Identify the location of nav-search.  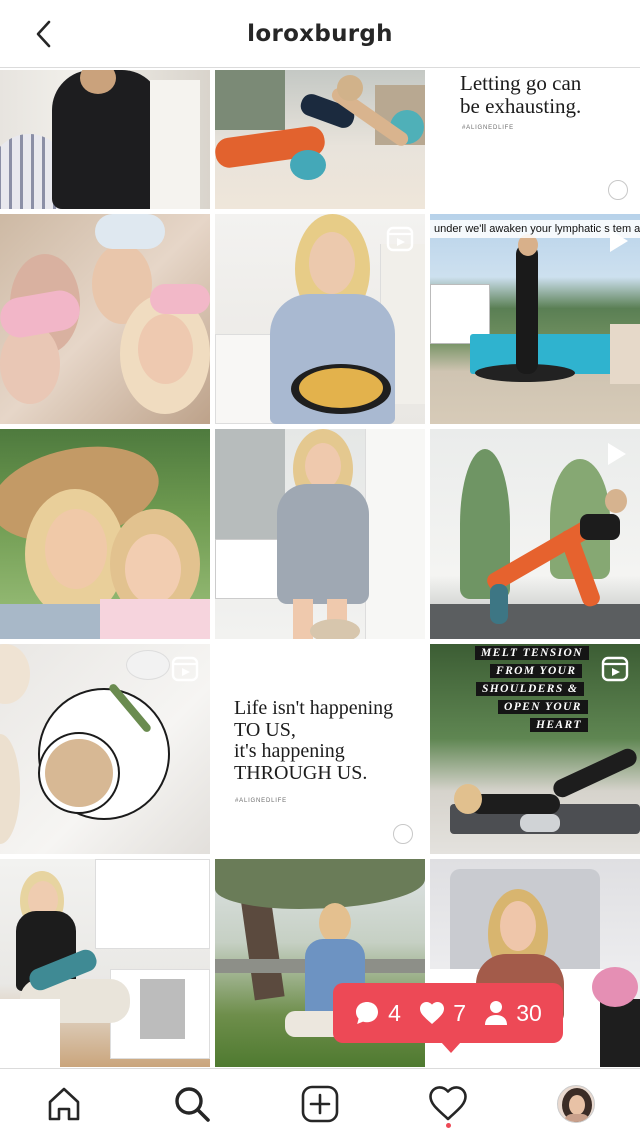
(192, 1104).